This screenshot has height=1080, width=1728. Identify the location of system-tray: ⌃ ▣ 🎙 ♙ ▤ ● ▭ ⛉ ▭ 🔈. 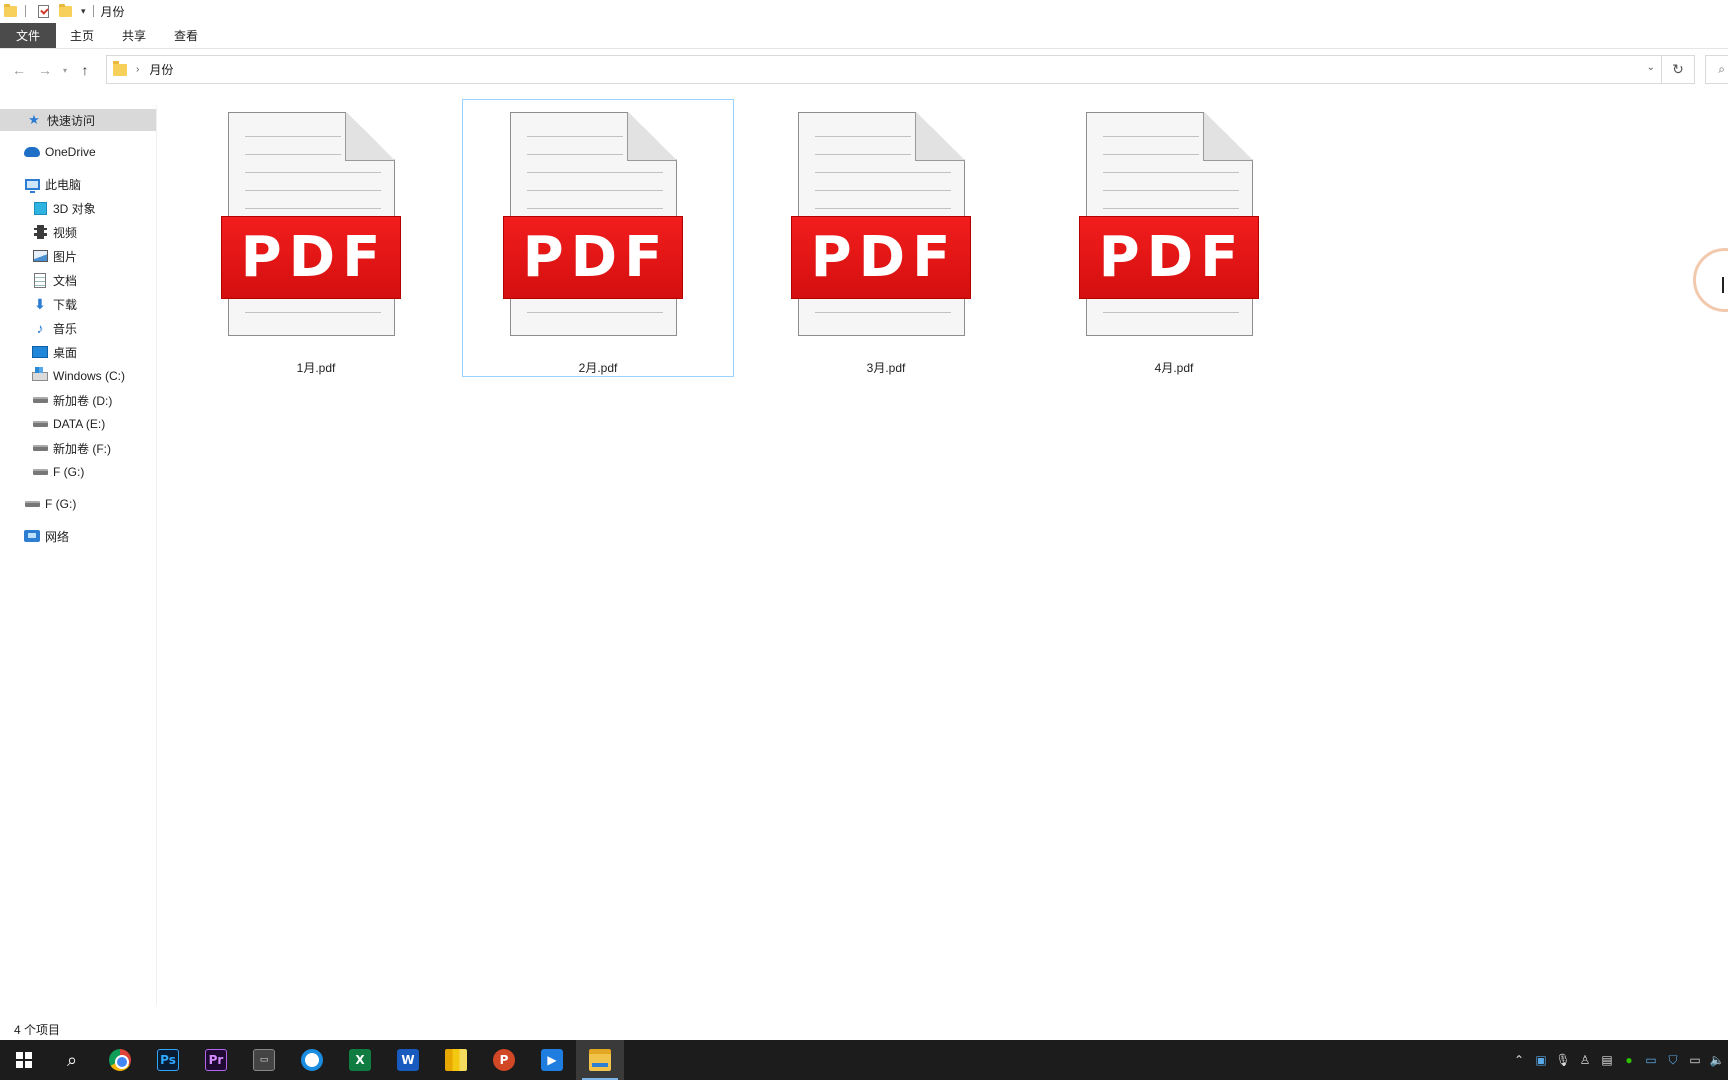
(1618, 1060).